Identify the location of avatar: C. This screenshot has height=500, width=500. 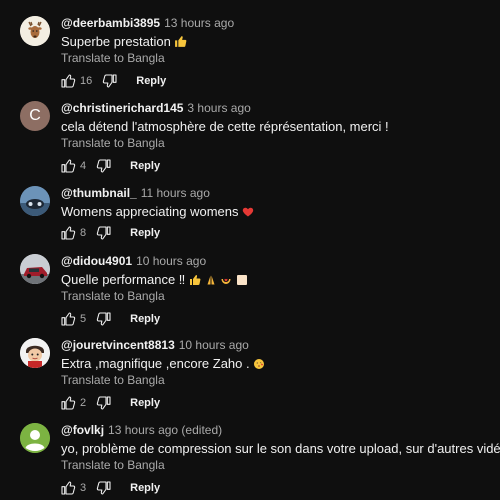
(35, 116).